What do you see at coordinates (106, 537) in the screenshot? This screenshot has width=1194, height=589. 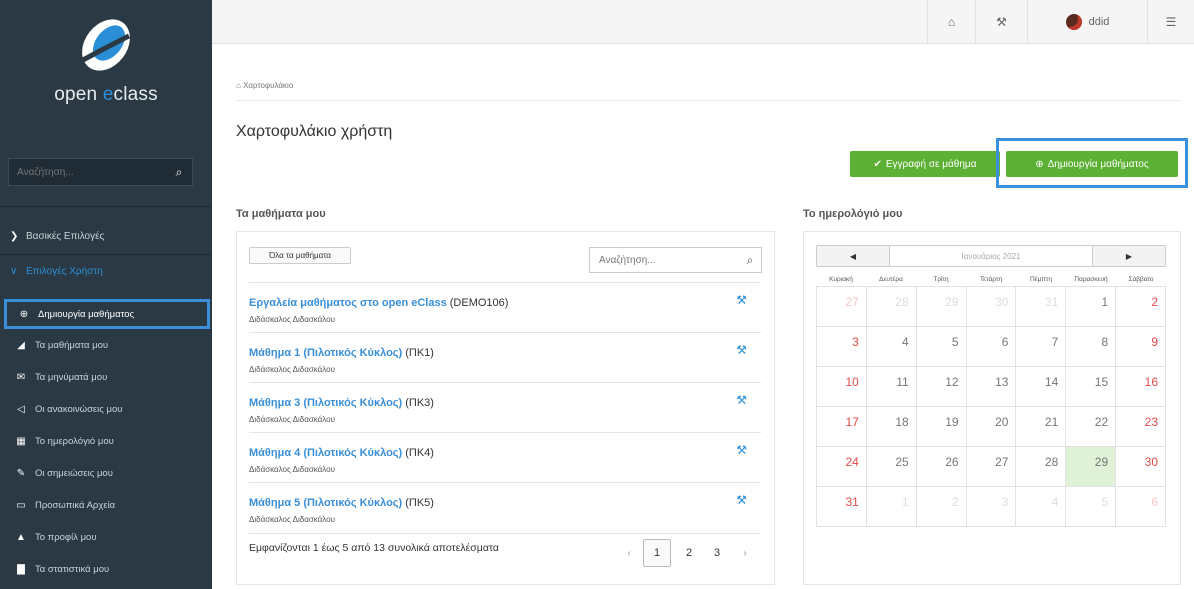 I see `sidebar-item-my-profile: ▲ Το προφίλ μου` at bounding box center [106, 537].